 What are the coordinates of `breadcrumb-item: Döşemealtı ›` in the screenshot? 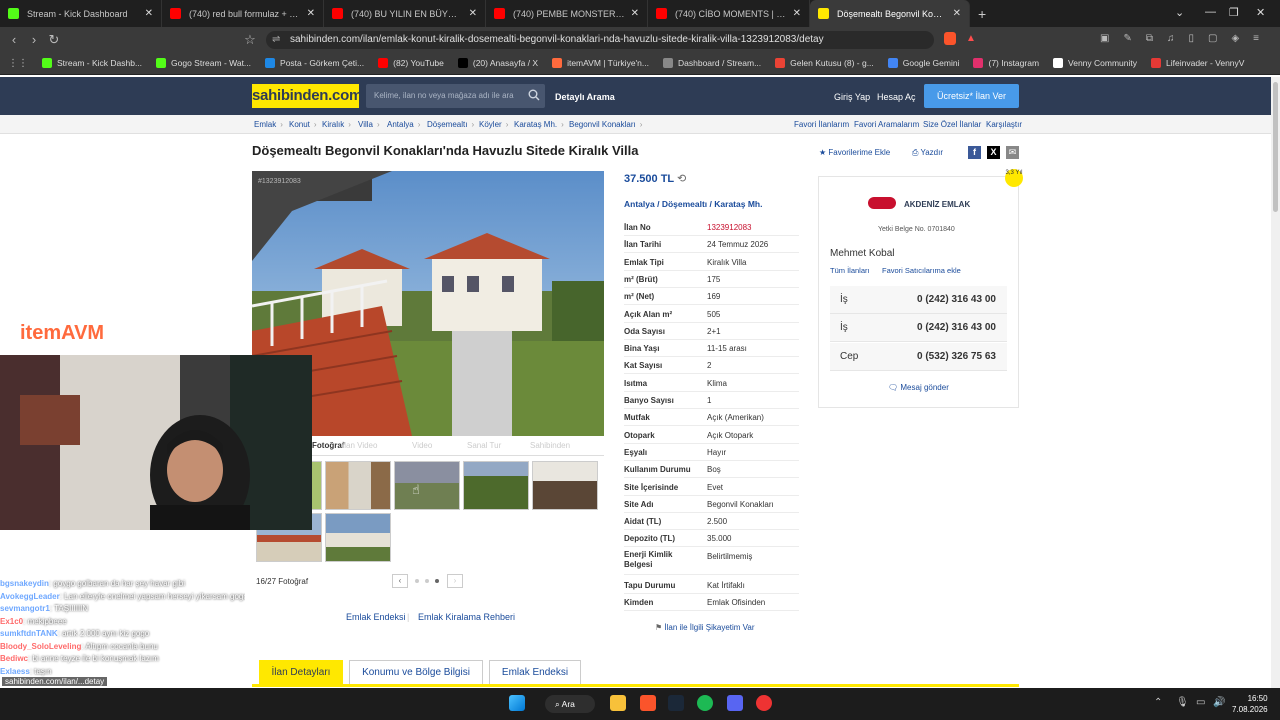 It's located at (450, 124).